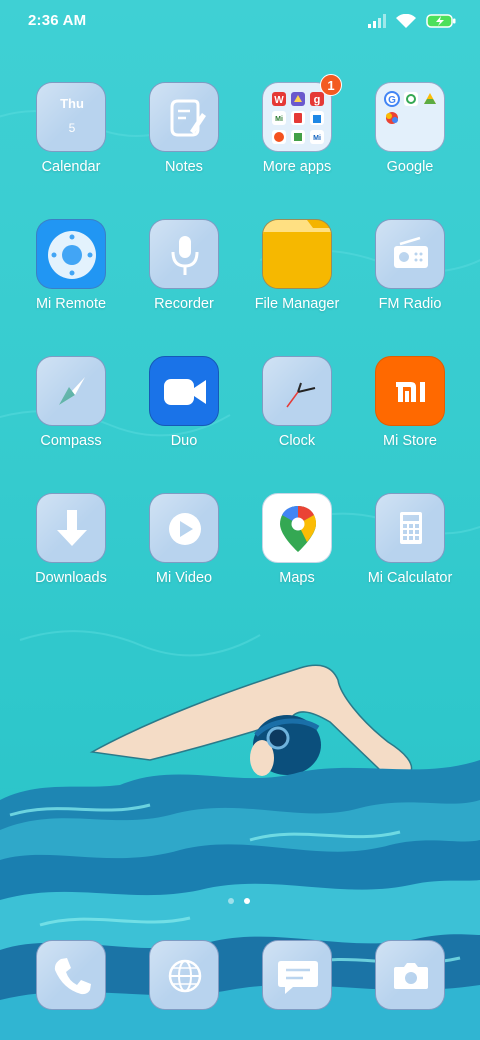 Image resolution: width=480 pixels, height=1040 pixels. What do you see at coordinates (406, 20) in the screenshot?
I see `wifi-icon` at bounding box center [406, 20].